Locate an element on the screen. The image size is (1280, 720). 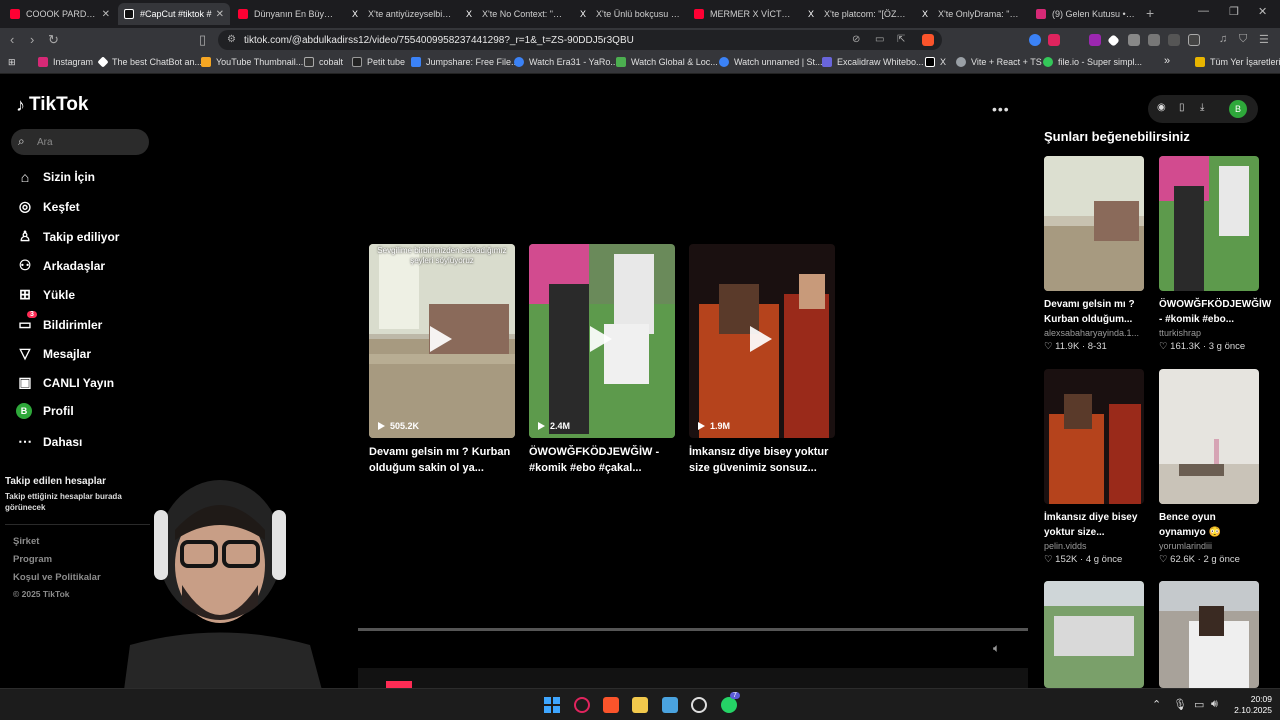
microphone-icon: 🎙︎ is located at coordinates (1180, 704).